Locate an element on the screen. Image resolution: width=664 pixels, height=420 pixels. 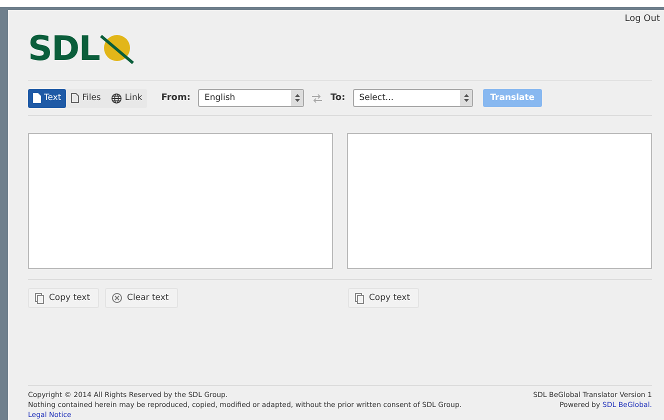
log-out-link: Log Out is located at coordinates (644, 45).